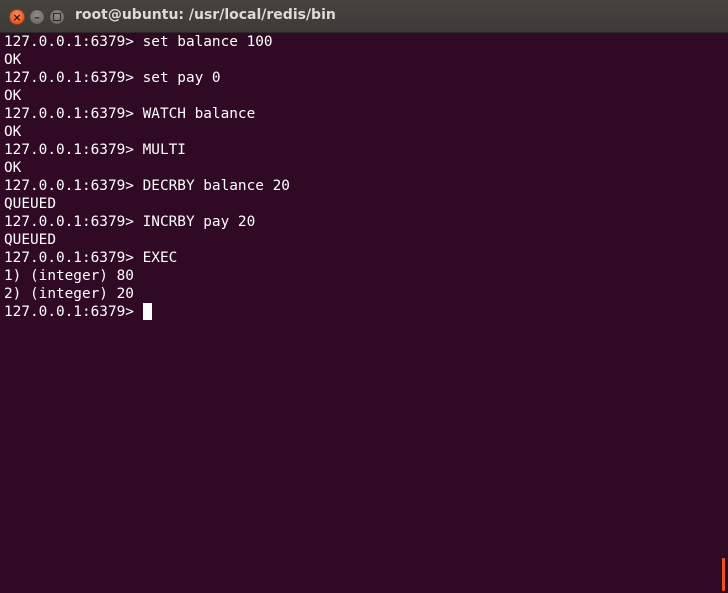 The height and width of the screenshot is (593, 728). Describe the element at coordinates (112, 78) in the screenshot. I see `terminal-line: 127.0.0.1:6379> set pay 0` at that location.